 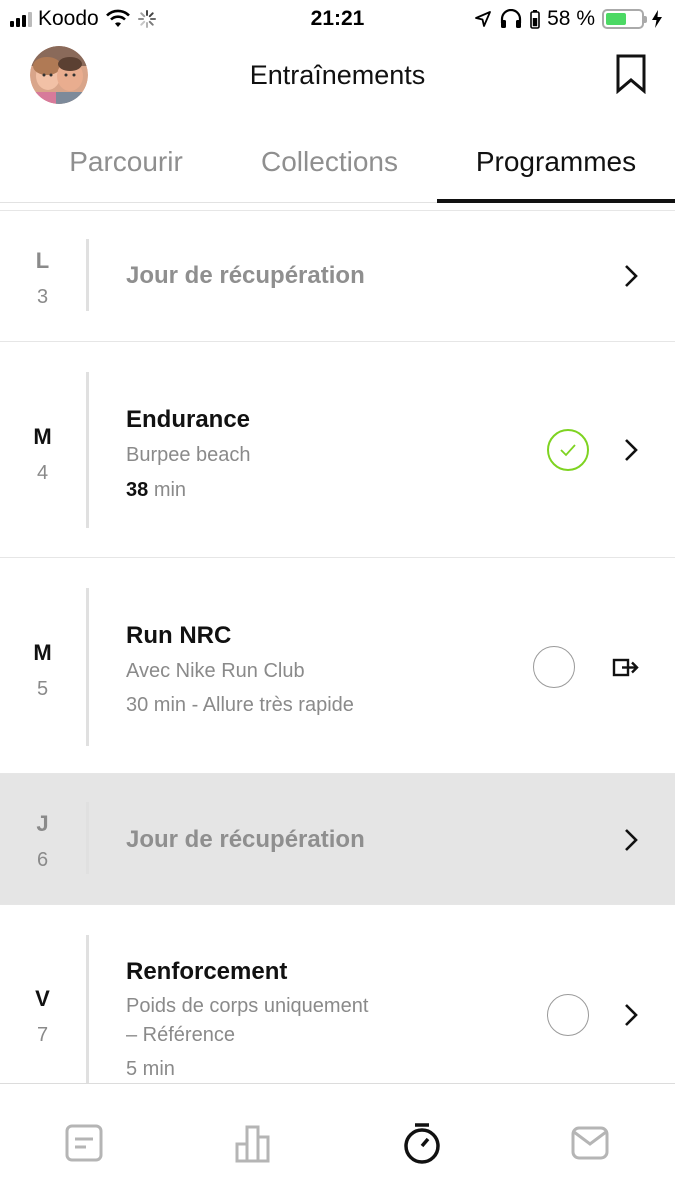 What do you see at coordinates (624, 19) in the screenshot?
I see `battery-icon` at bounding box center [624, 19].